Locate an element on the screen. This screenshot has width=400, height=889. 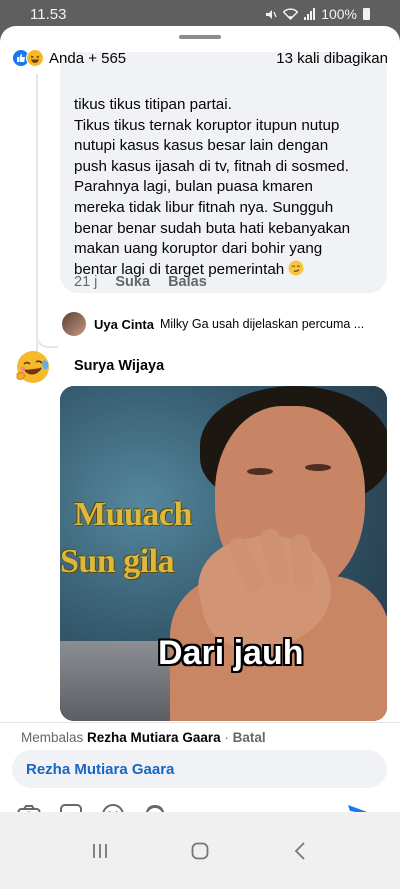
avatar-emoji-icon is located at coordinates (33, 367).